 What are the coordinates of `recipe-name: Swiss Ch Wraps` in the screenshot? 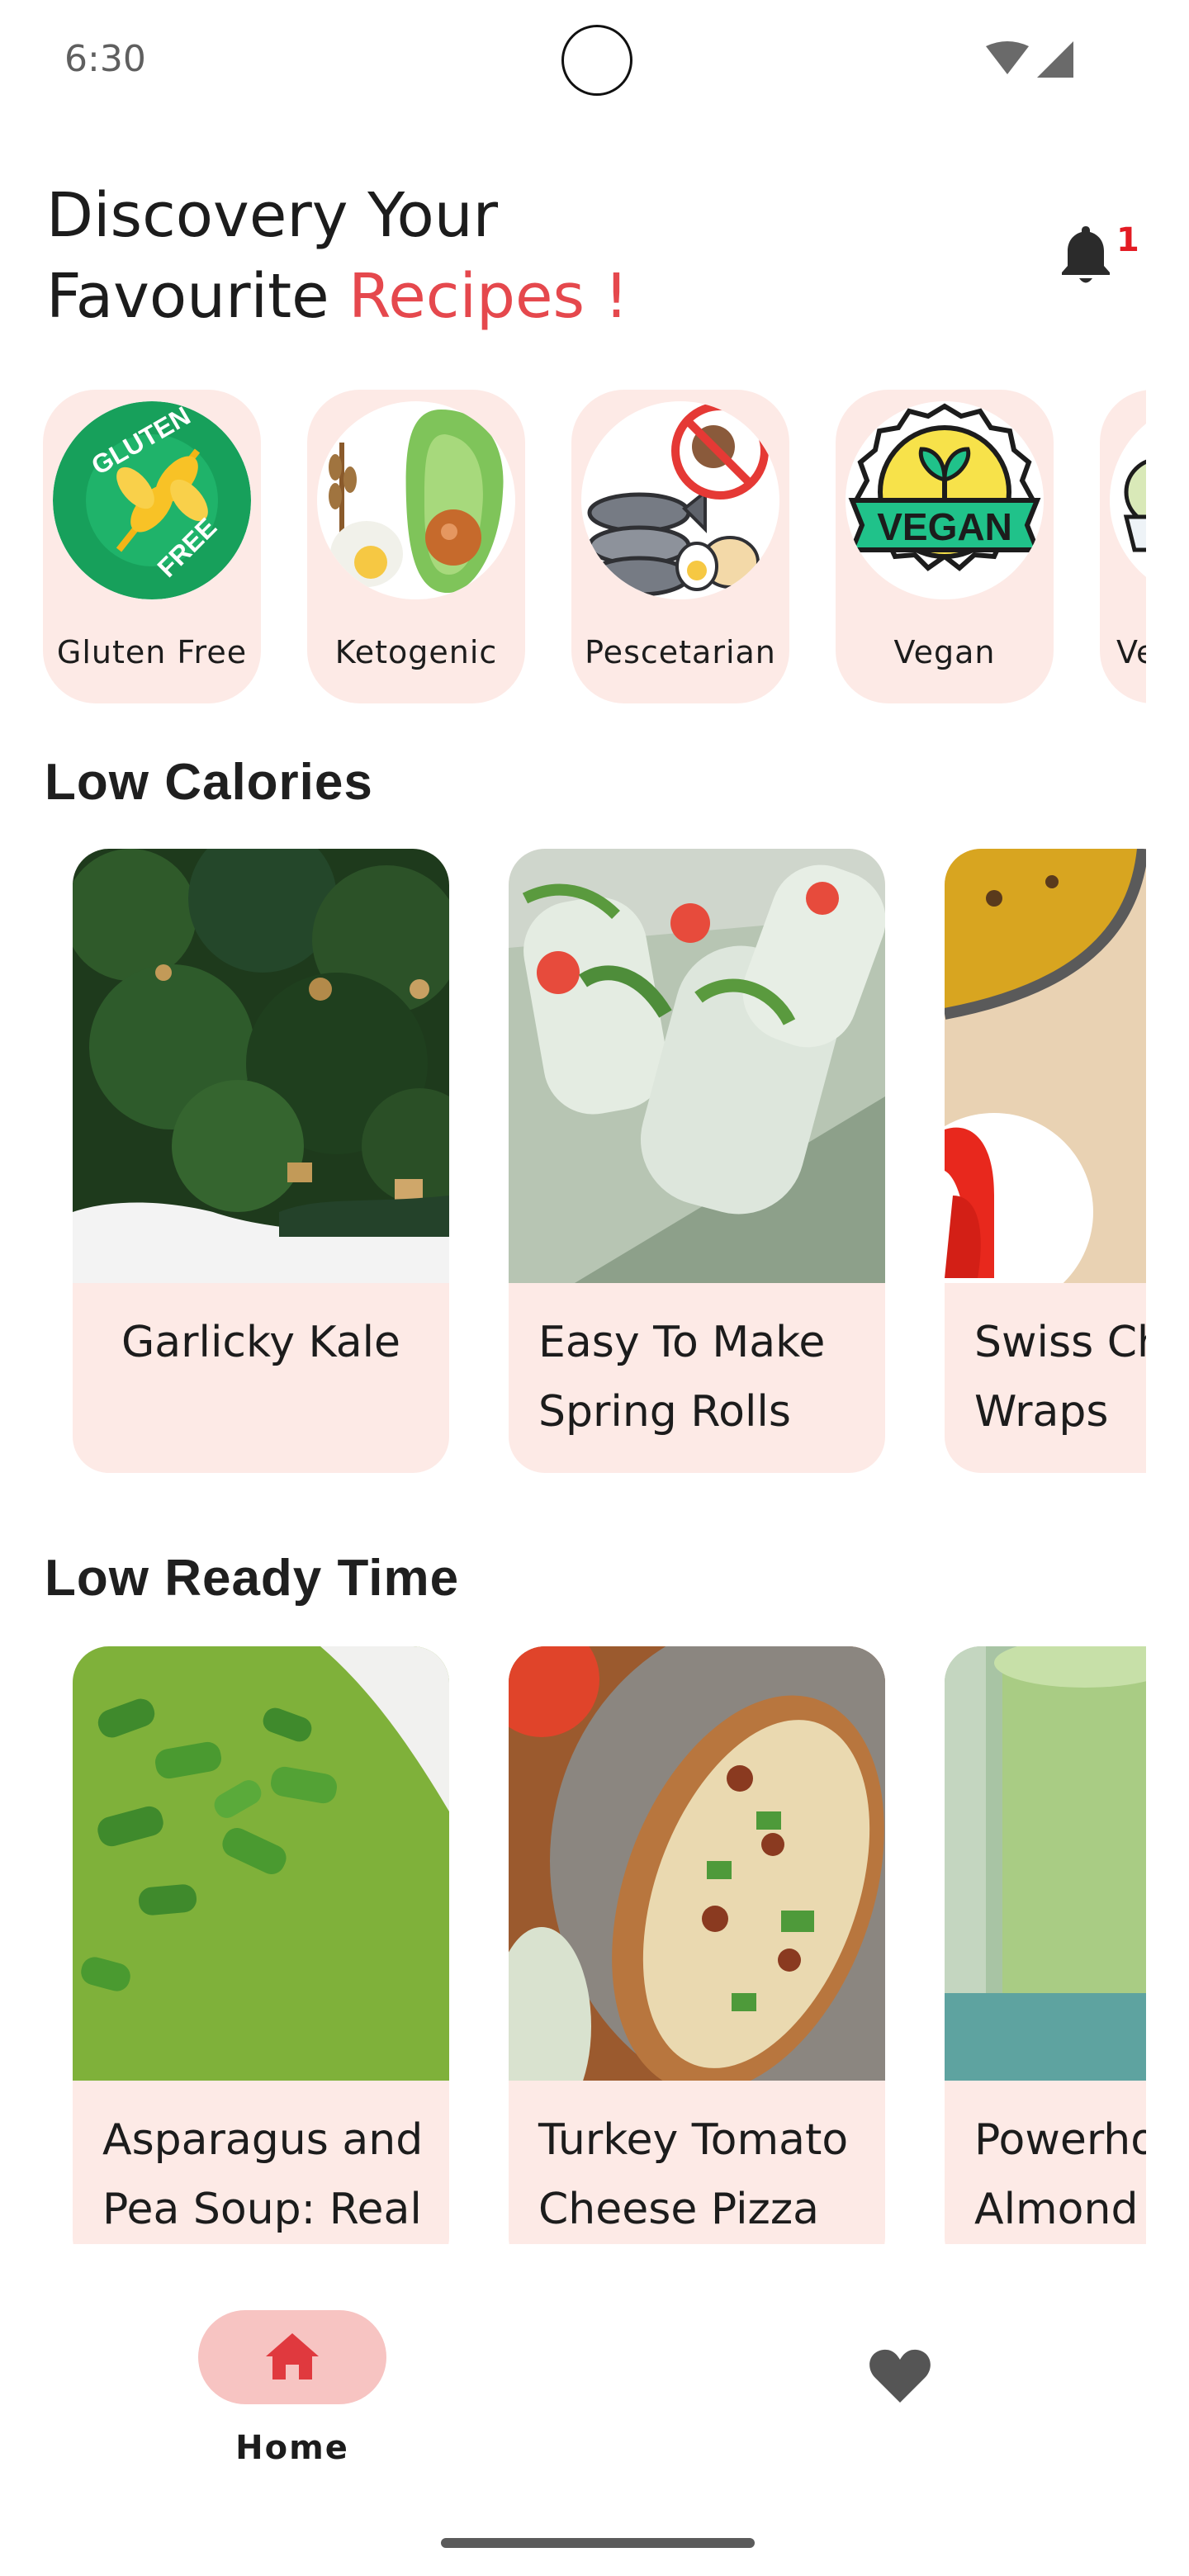 It's located at (1060, 1377).